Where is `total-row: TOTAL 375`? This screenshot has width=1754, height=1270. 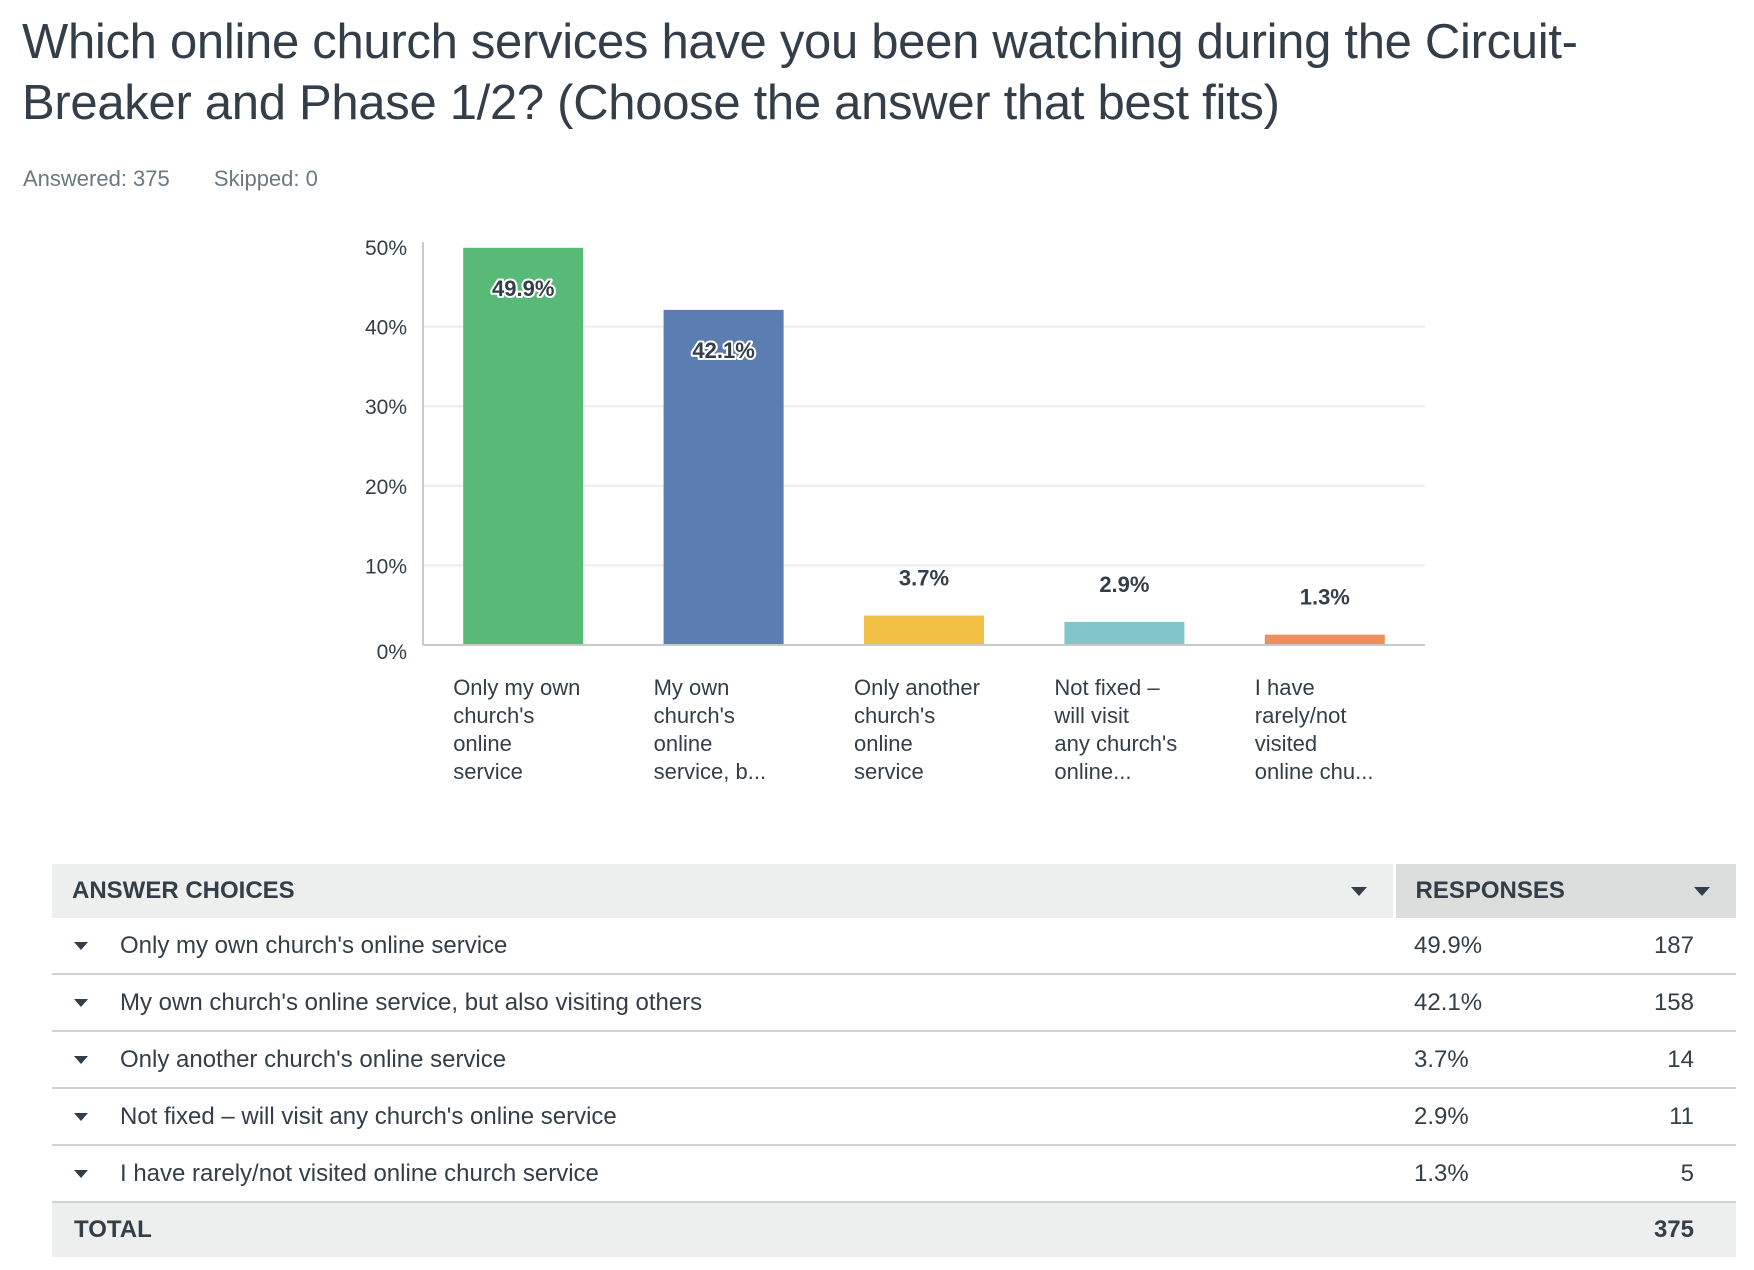 total-row: TOTAL 375 is located at coordinates (894, 1229).